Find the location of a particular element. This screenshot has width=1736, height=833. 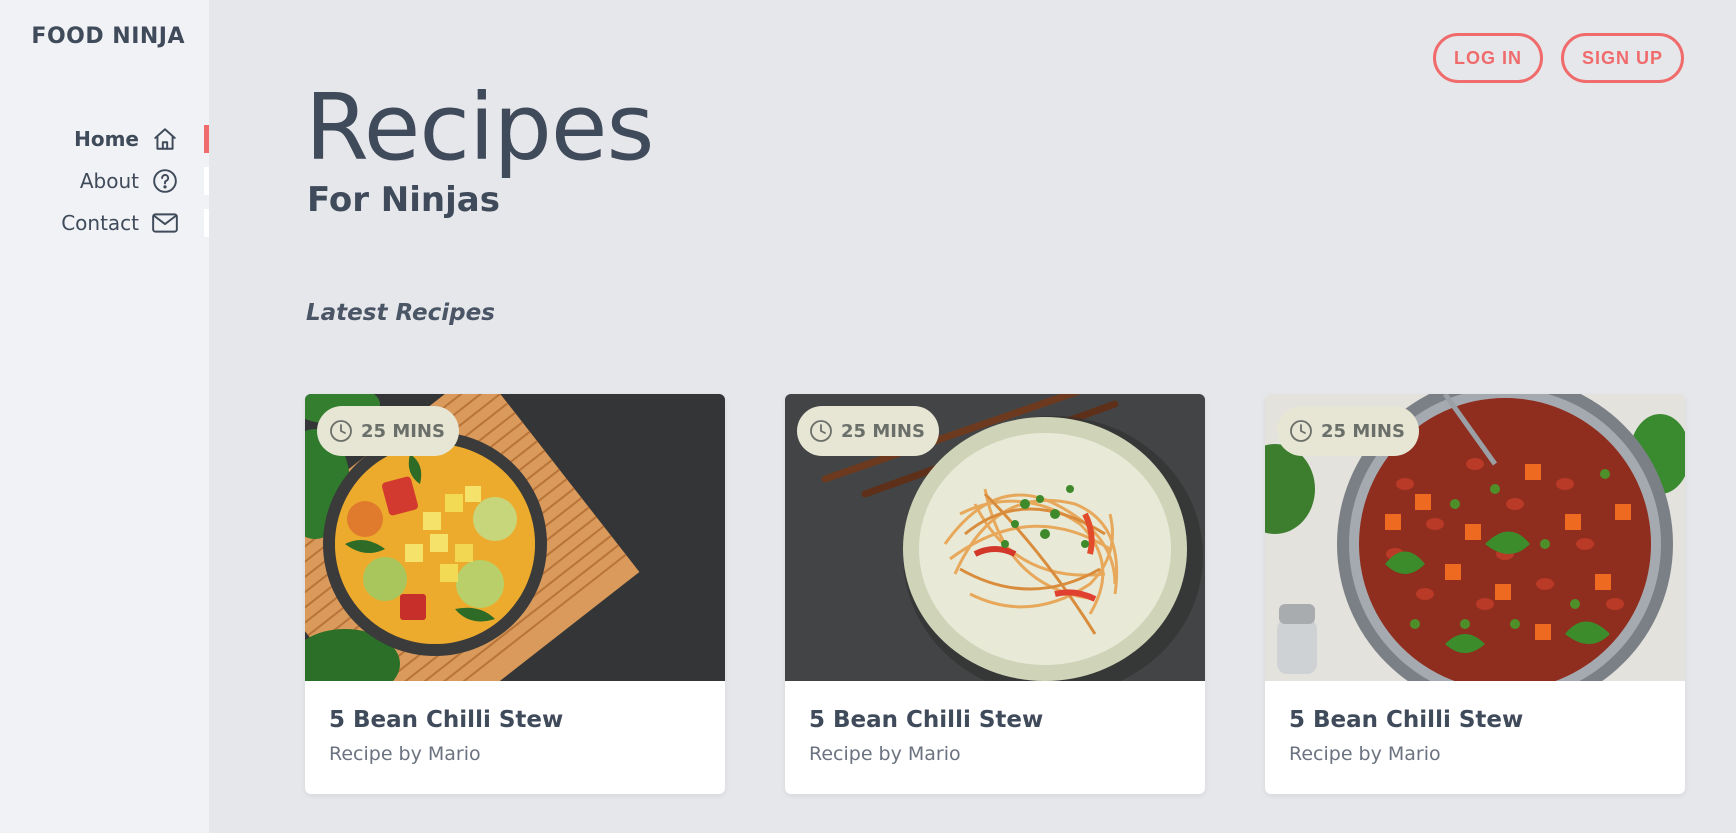

recipe-image-bean-stew-pan: 25 MINS is located at coordinates (1475, 537).